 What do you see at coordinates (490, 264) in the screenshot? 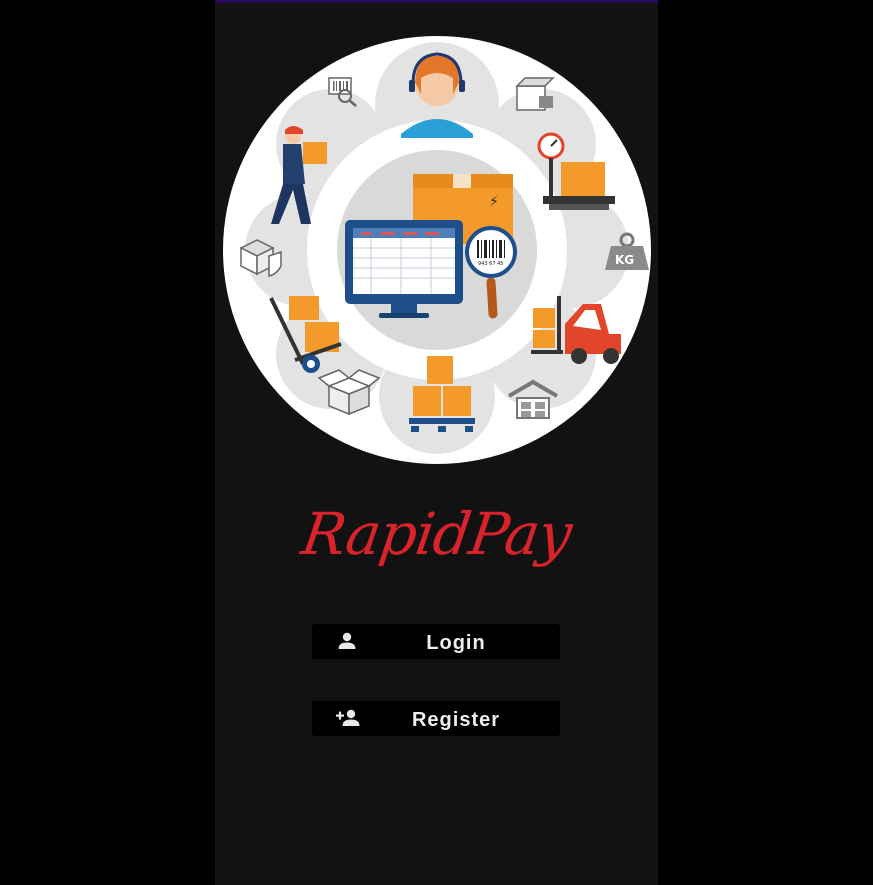
I see `barcode-text: 943 67 45` at bounding box center [490, 264].